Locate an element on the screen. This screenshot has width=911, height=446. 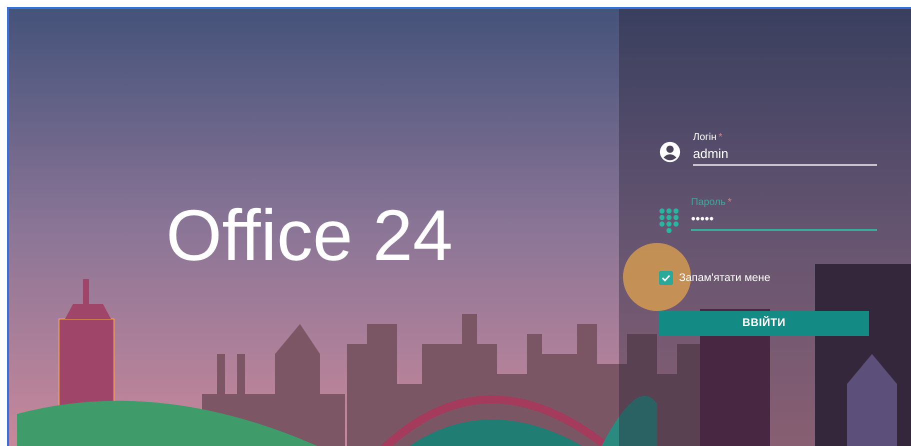
remember-checkbox is located at coordinates (666, 278).